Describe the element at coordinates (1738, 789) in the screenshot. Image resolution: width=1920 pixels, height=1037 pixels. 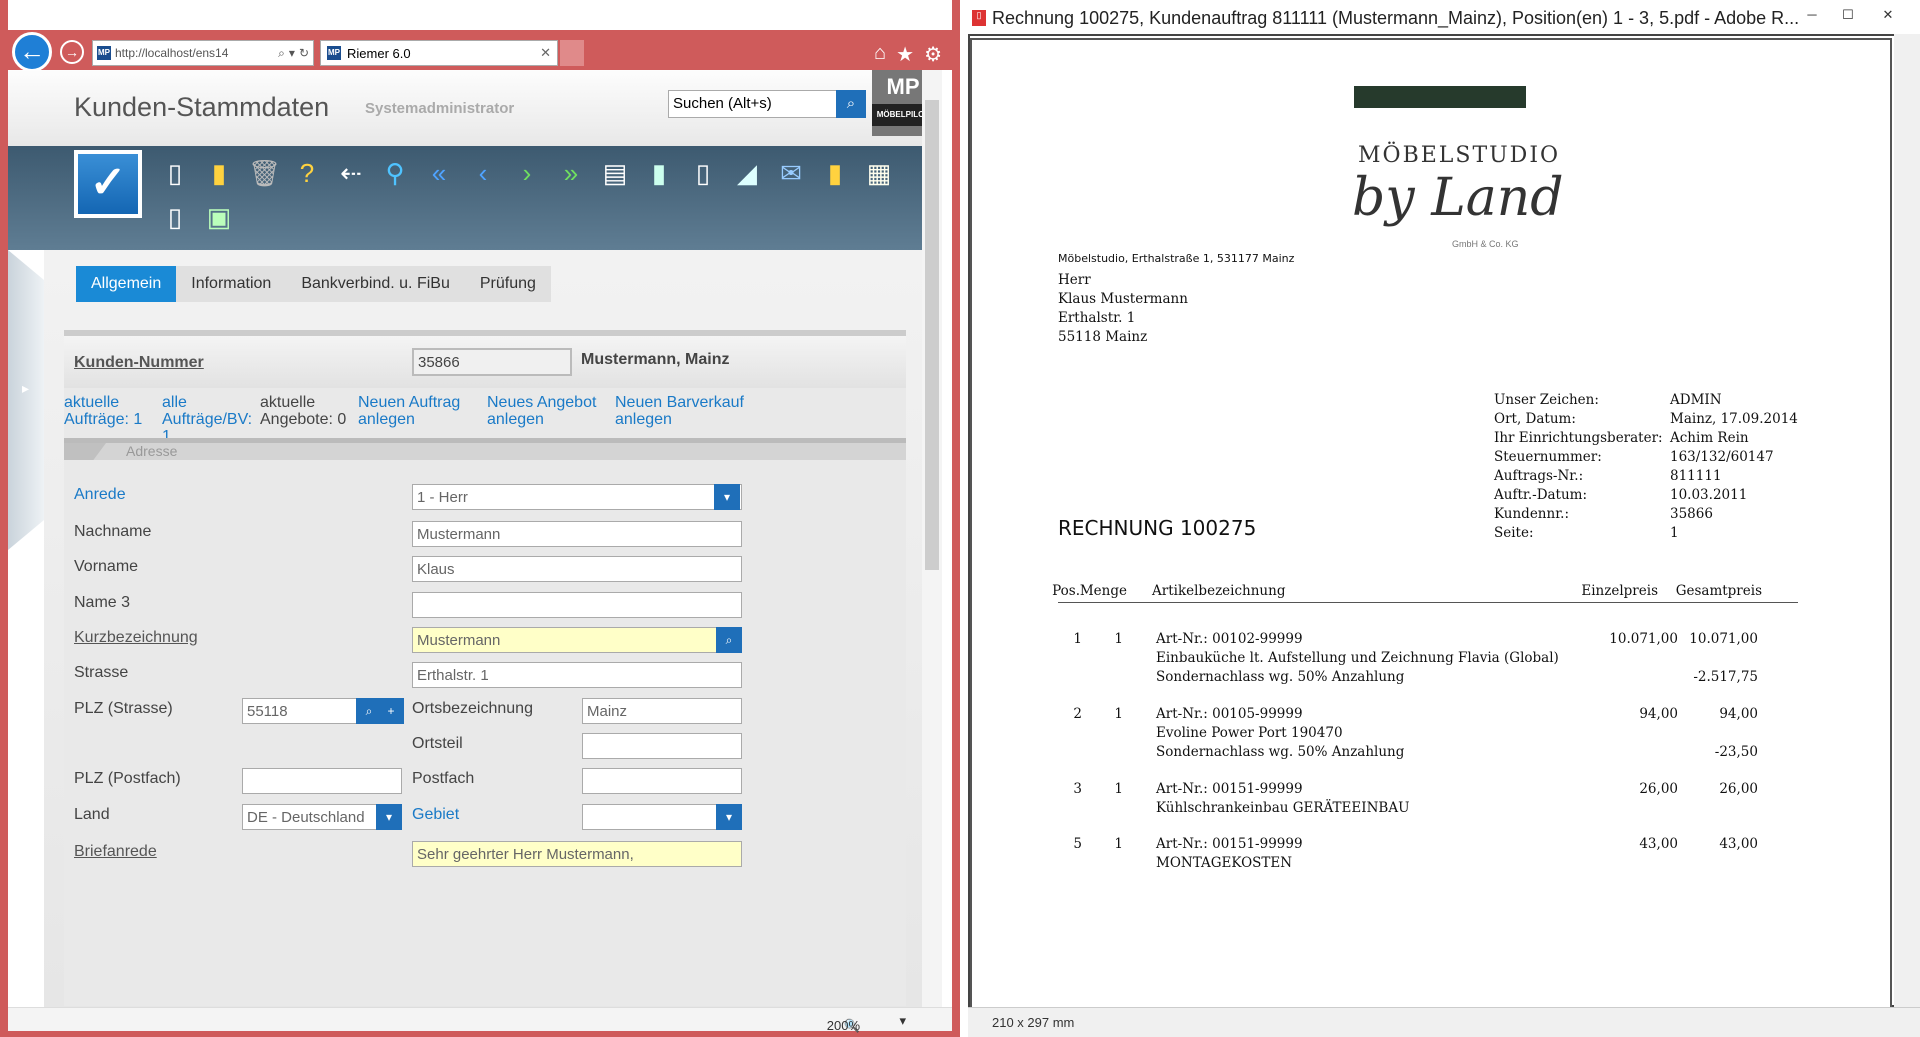
I see `item-cell: 26,00` at that location.